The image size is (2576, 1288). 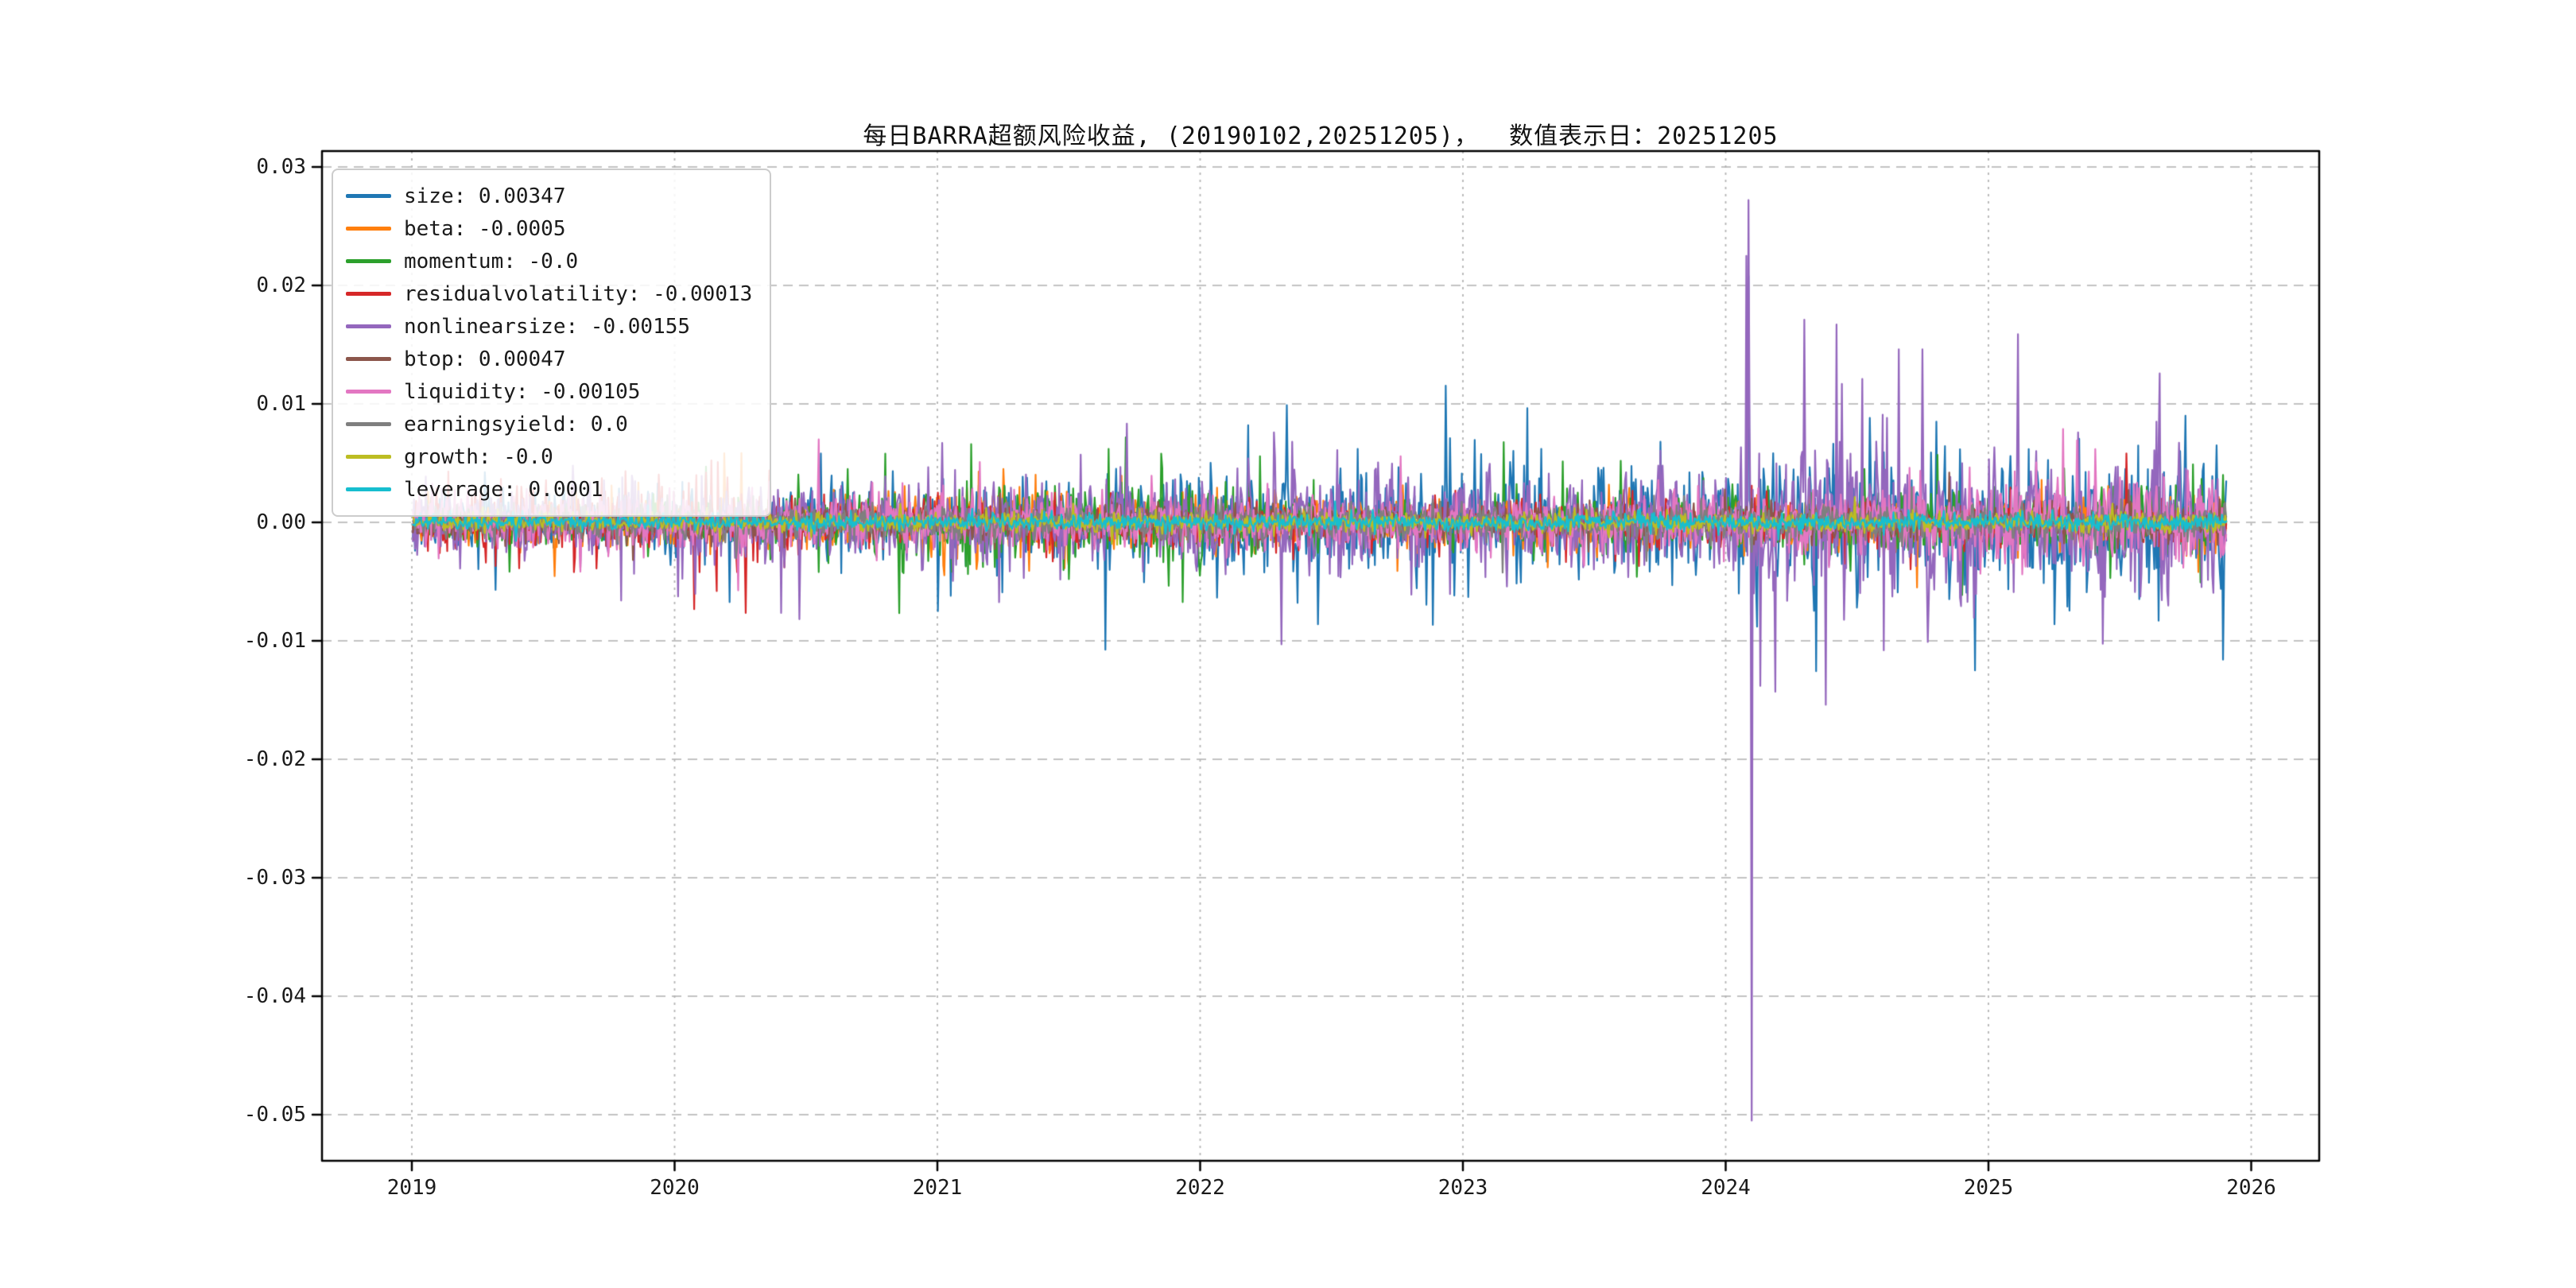 I want to click on legend-item-liquidity: liquidity: -0.00105, so click(x=549, y=392).